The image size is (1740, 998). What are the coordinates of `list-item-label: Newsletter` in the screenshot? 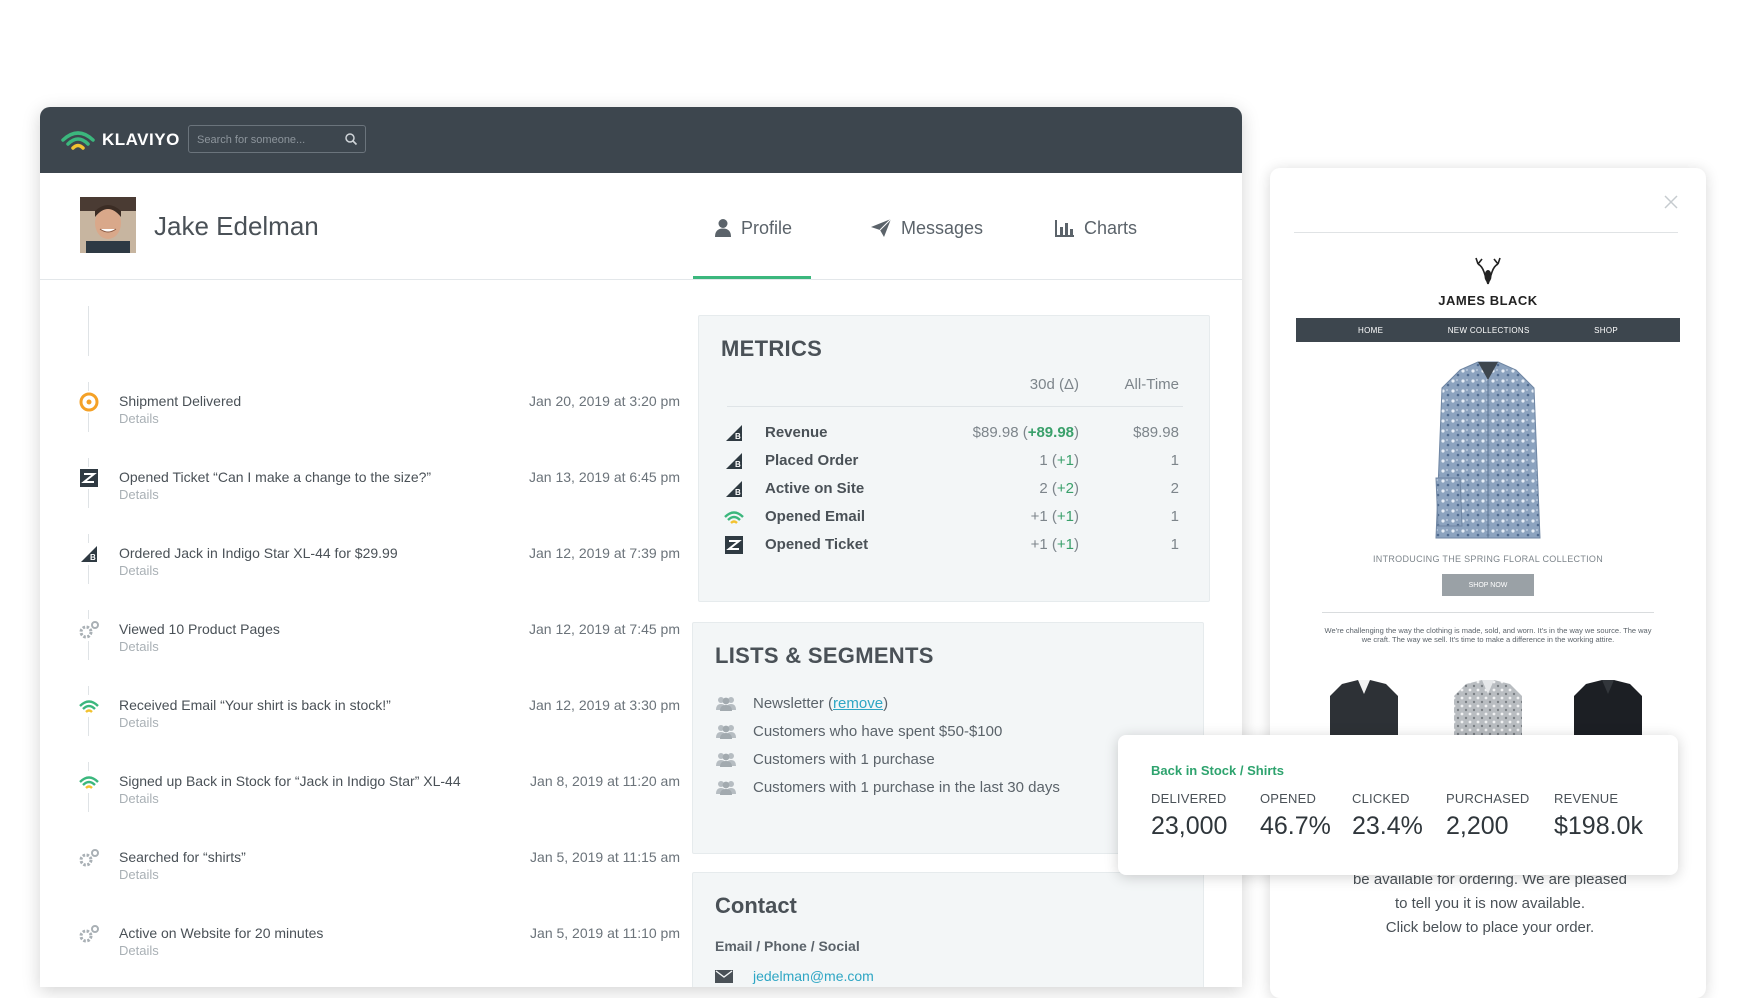 It's located at (788, 703).